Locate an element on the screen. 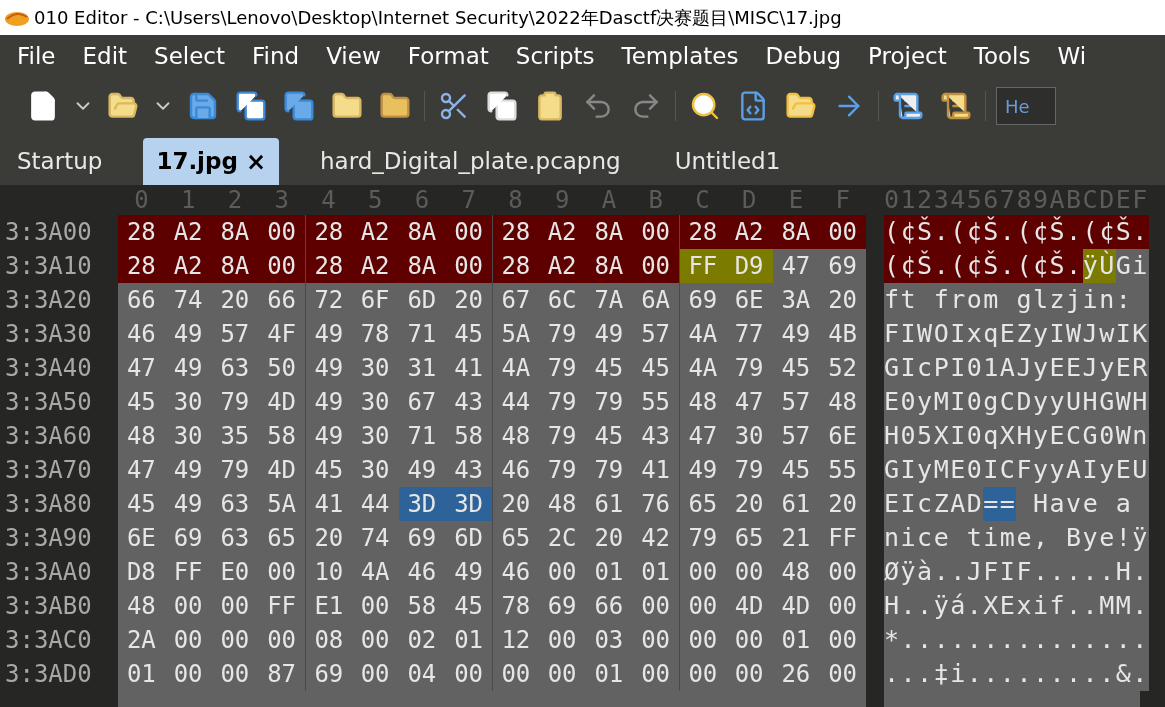  menu-item: Format is located at coordinates (448, 56).